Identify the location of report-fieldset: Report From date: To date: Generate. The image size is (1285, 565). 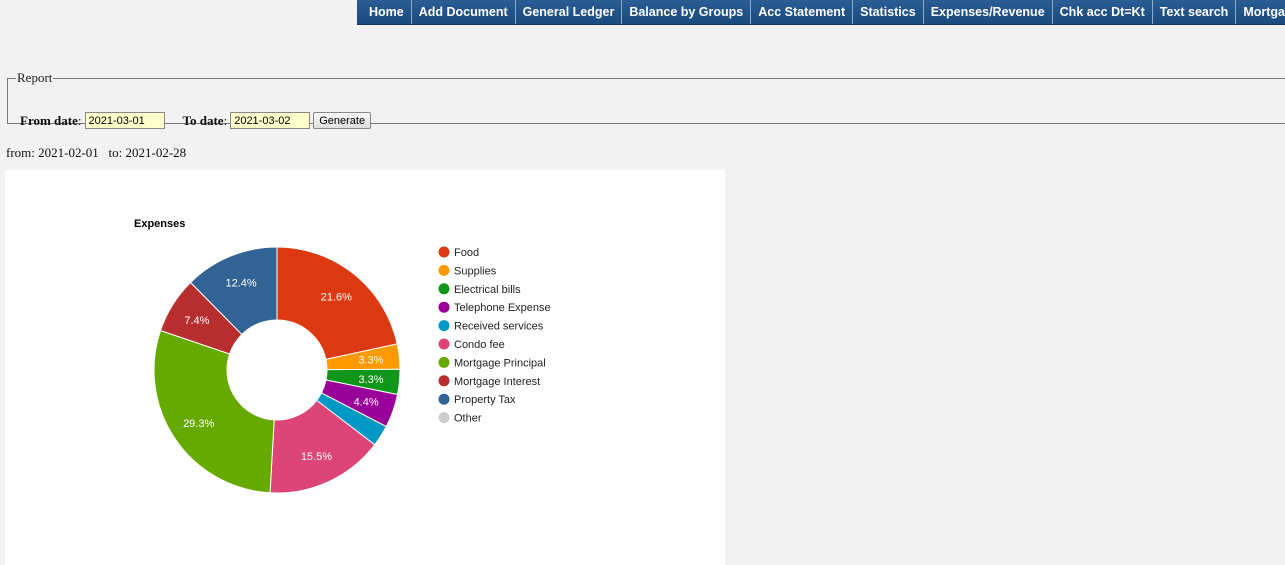
(646, 99).